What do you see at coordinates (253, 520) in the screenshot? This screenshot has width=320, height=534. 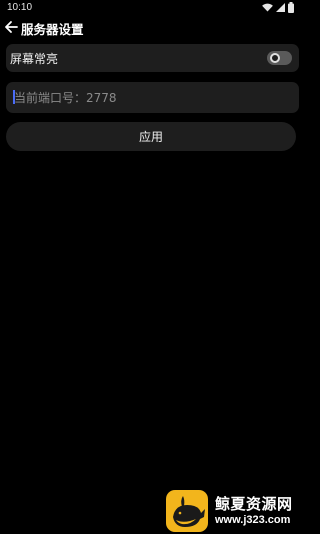 I see `watermark-url: www.j323.com` at bounding box center [253, 520].